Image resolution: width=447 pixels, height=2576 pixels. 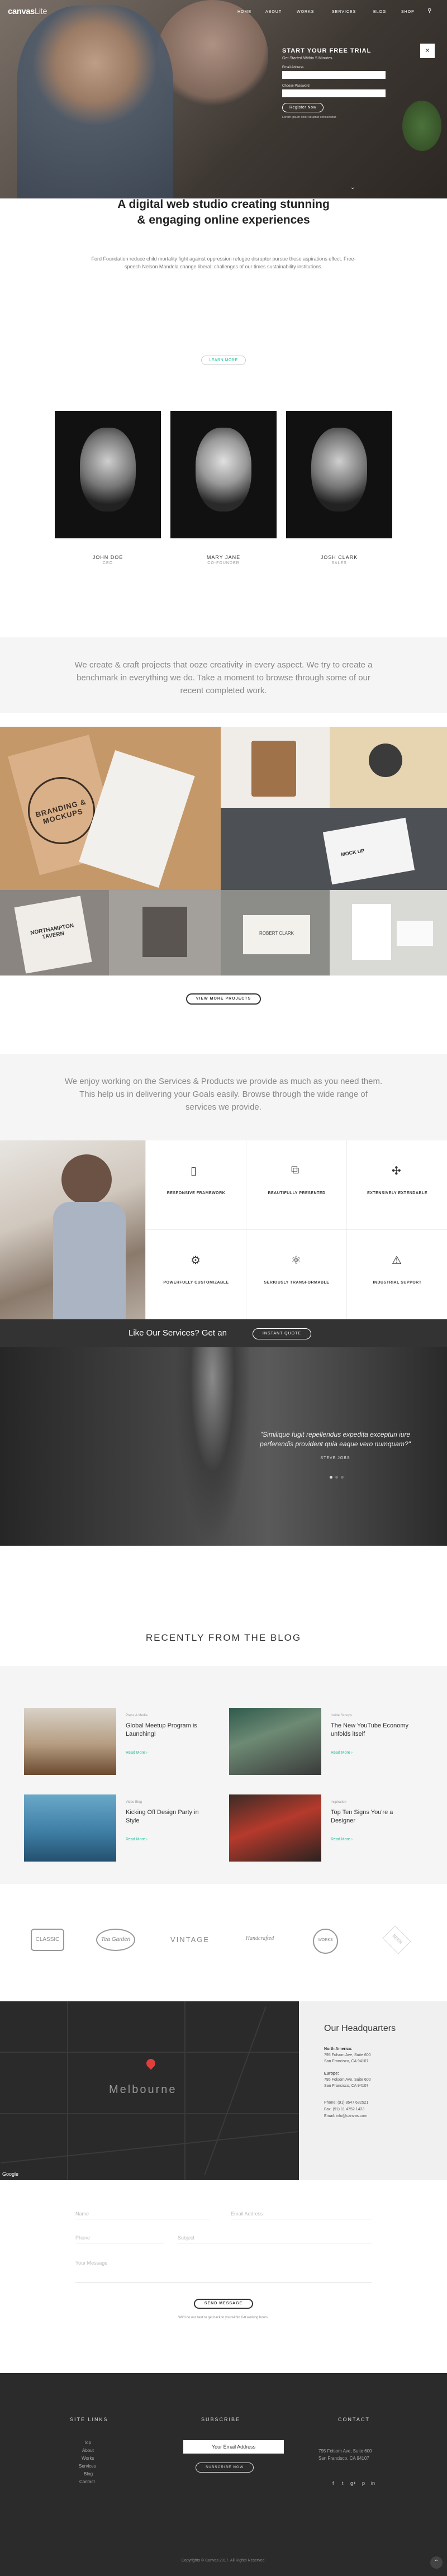 What do you see at coordinates (169, 1816) in the screenshot?
I see `blog-title: Kicking Off Design Party in Style` at bounding box center [169, 1816].